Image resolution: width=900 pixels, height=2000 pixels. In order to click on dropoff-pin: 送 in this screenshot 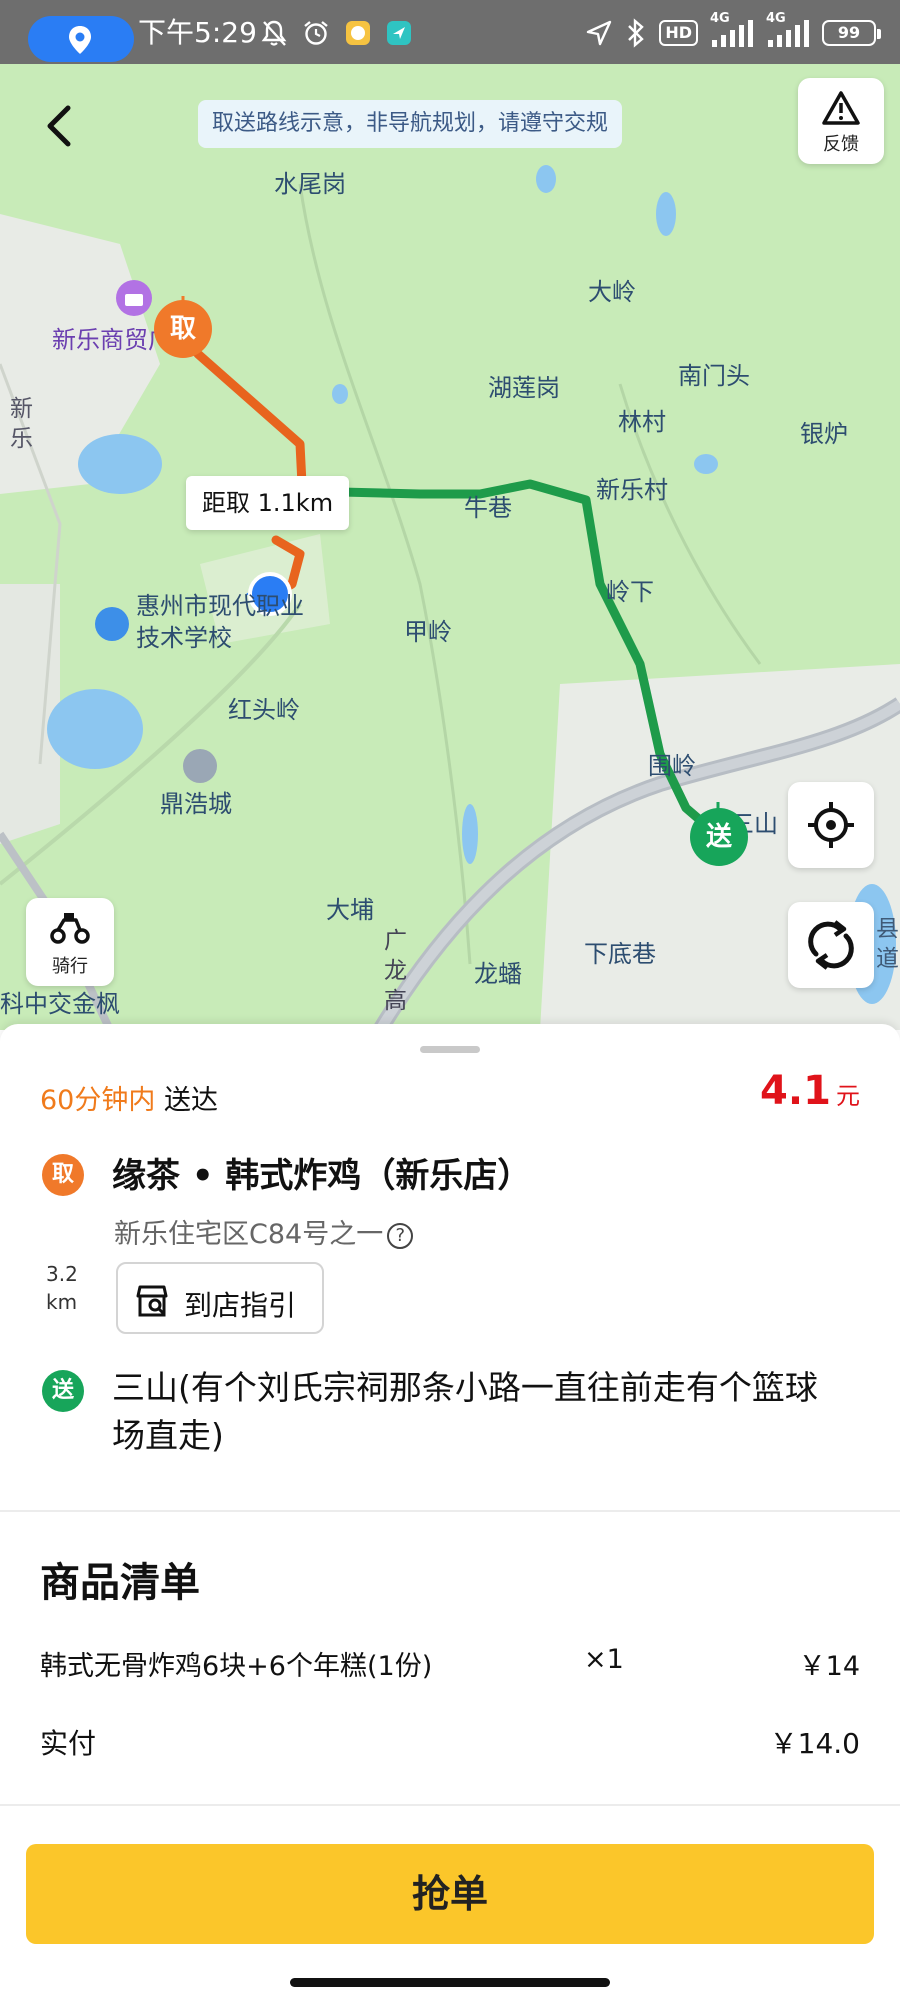, I will do `click(719, 837)`.